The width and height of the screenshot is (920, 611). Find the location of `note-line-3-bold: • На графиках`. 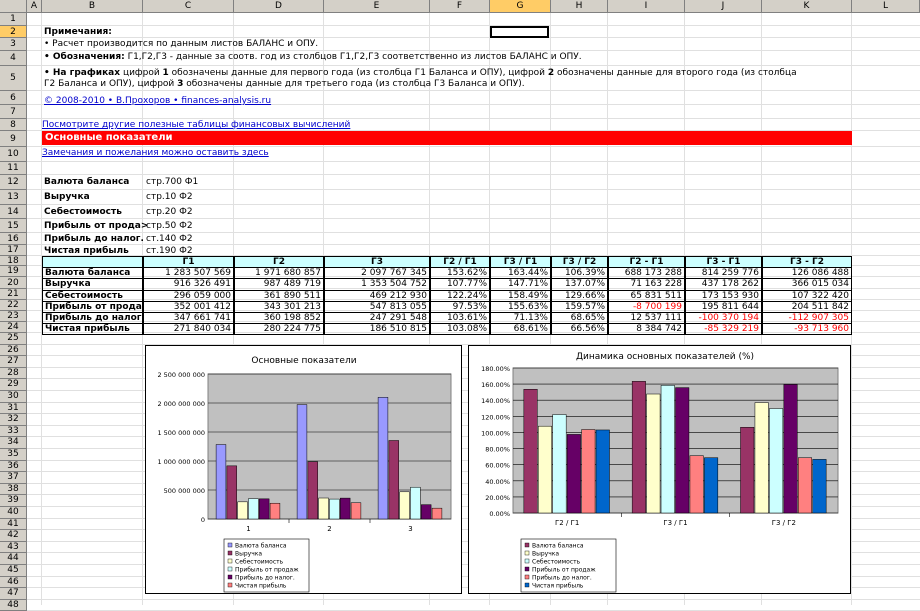

note-line-3-bold: • На графиках is located at coordinates (82, 73).